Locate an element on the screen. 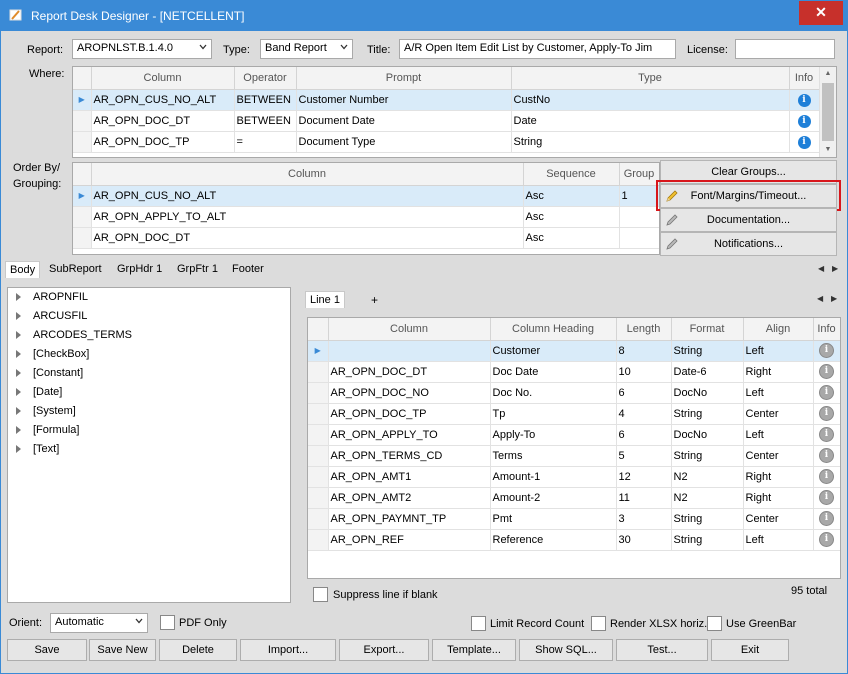  cell-length: 8 is located at coordinates (644, 351).